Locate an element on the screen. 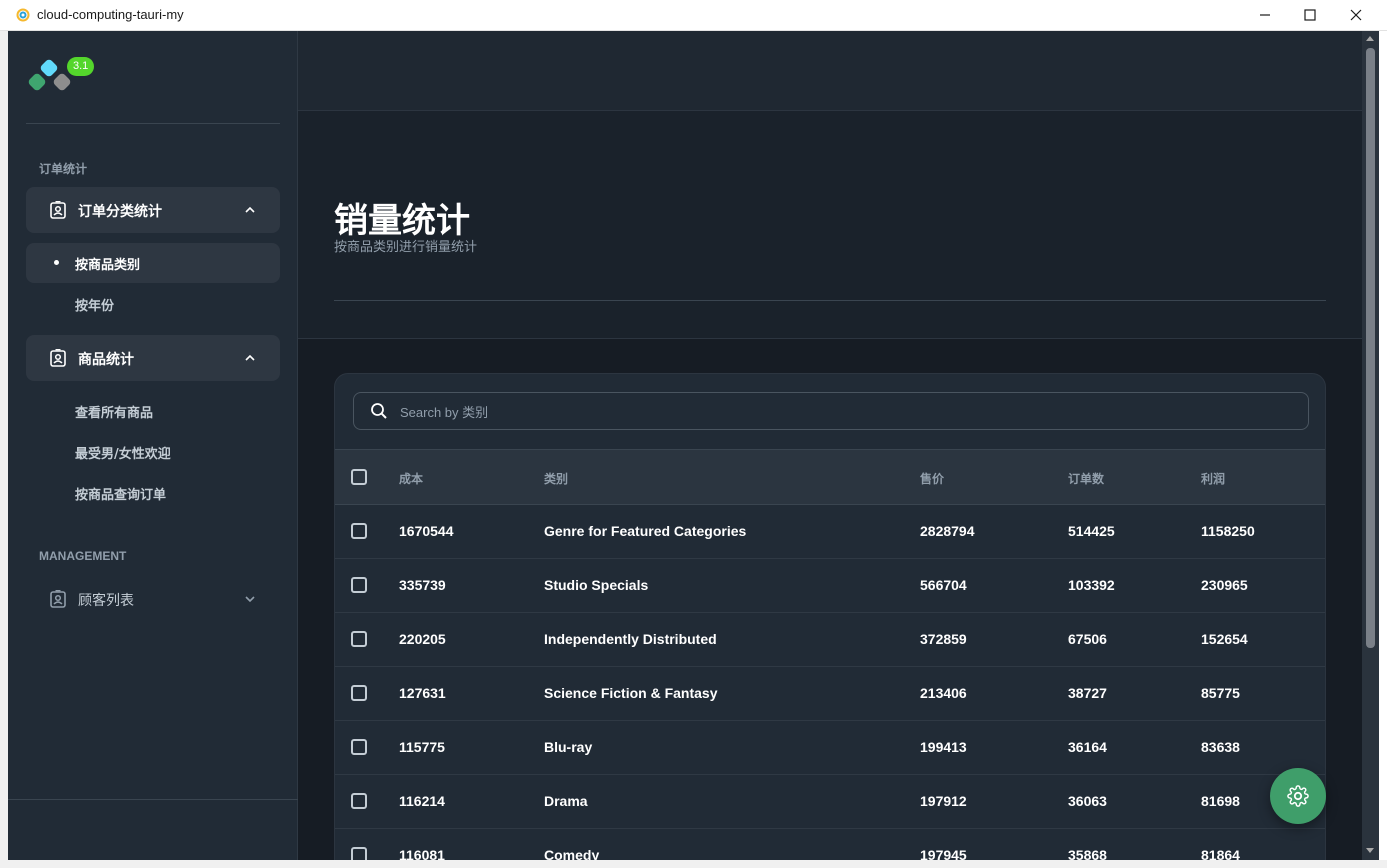 Image resolution: width=1387 pixels, height=868 pixels. nav-item-label: 按商品查询订单 is located at coordinates (121, 495).